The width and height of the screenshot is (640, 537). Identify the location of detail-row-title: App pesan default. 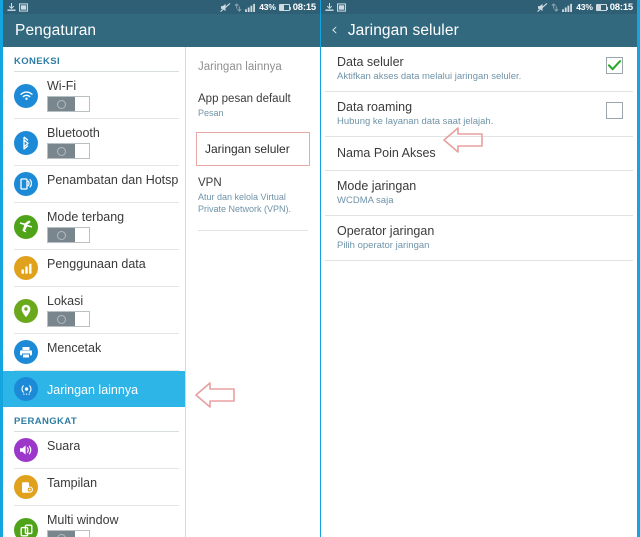
(244, 99).